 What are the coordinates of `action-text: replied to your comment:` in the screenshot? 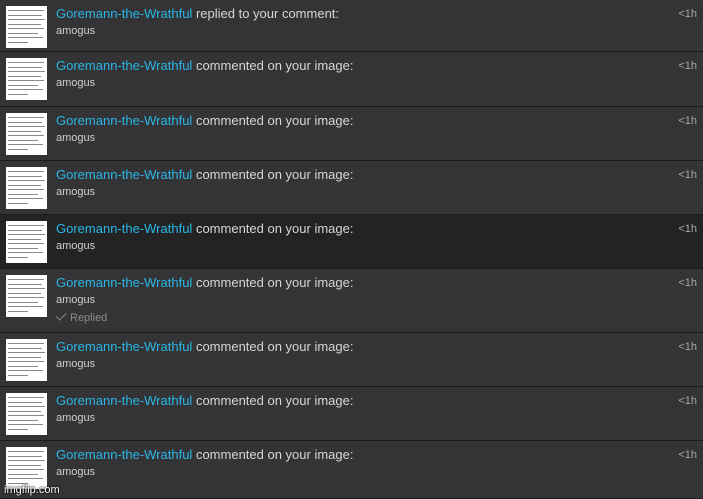 It's located at (267, 13).